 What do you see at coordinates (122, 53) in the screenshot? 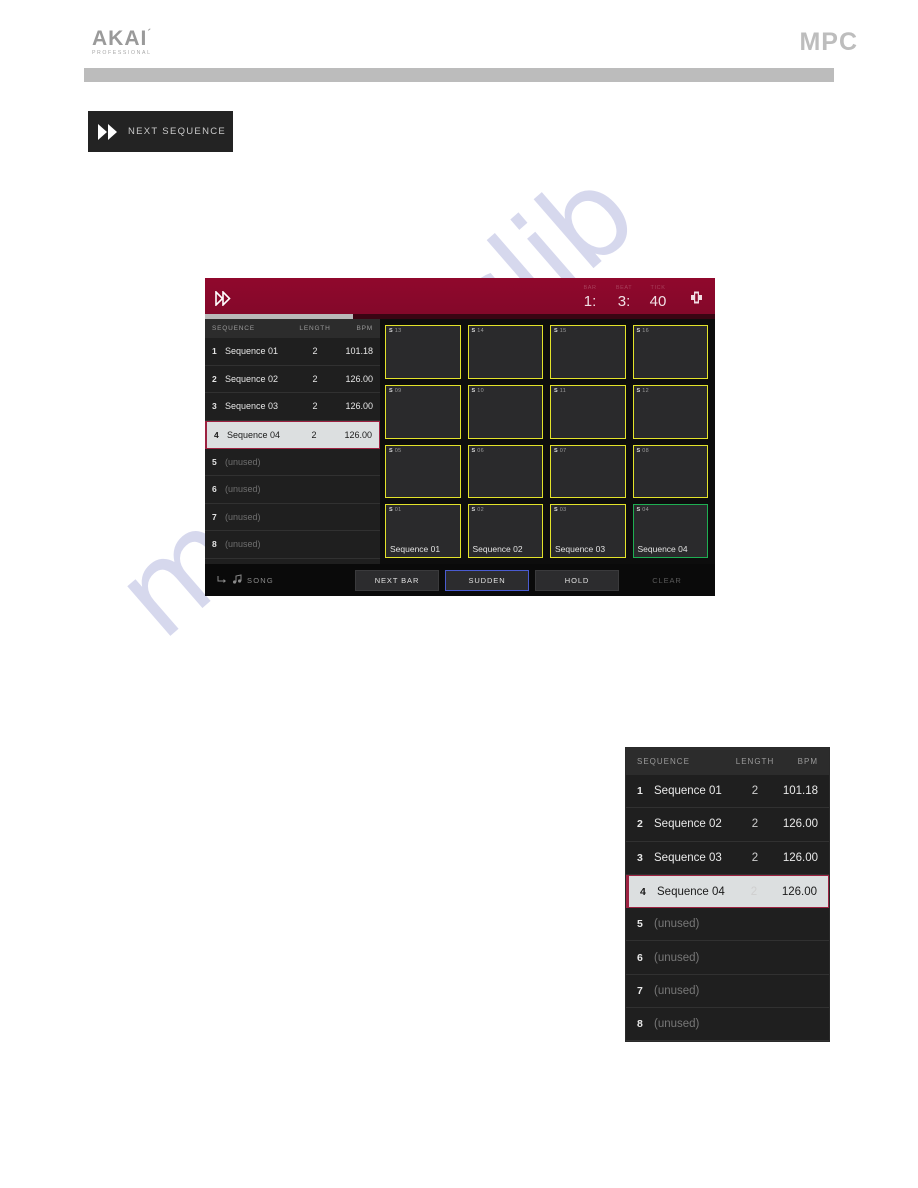
I see `akai-tagline: PROFESSIONAL` at bounding box center [122, 53].